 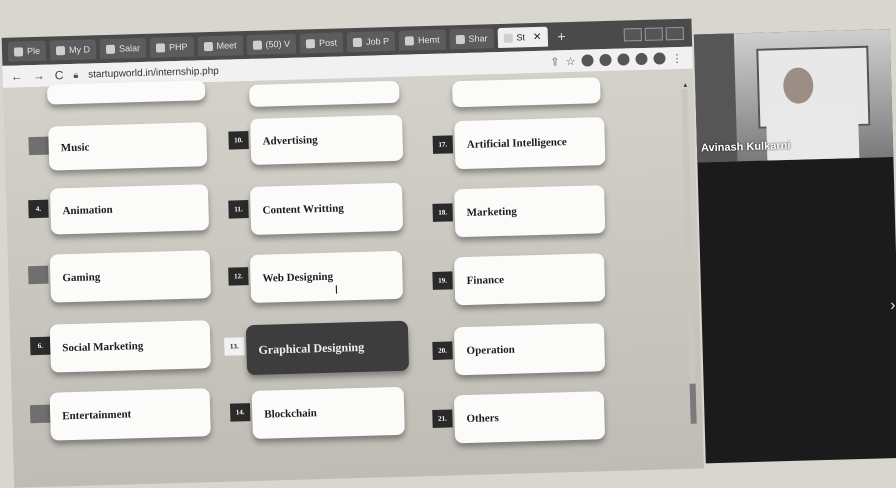 I want to click on participant-name: Avinash Kulkarni, so click(x=745, y=147).